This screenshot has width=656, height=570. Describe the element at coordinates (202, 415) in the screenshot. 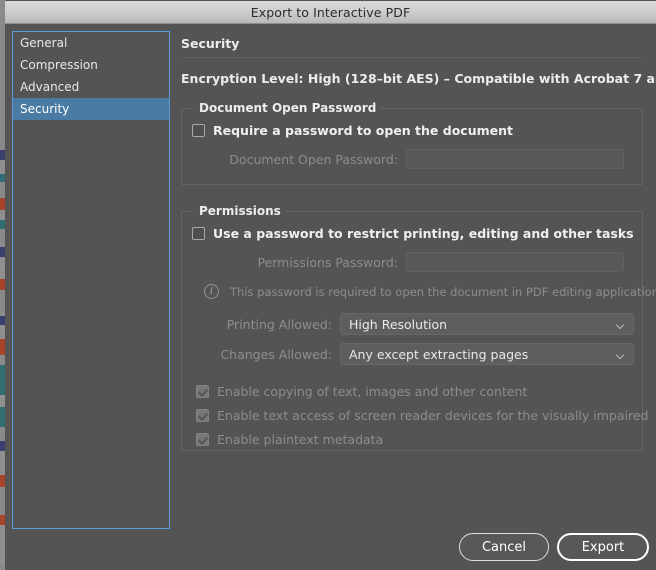

I see `enable-screen-reader-checkbox` at that location.